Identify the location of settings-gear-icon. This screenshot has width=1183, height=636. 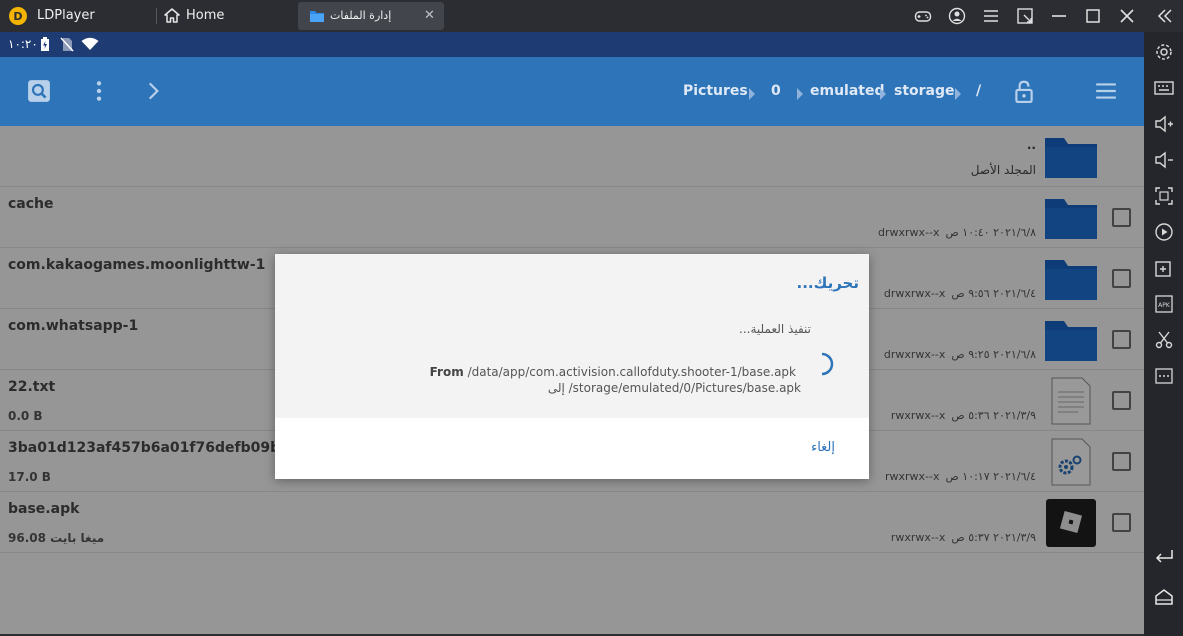
(1164, 52).